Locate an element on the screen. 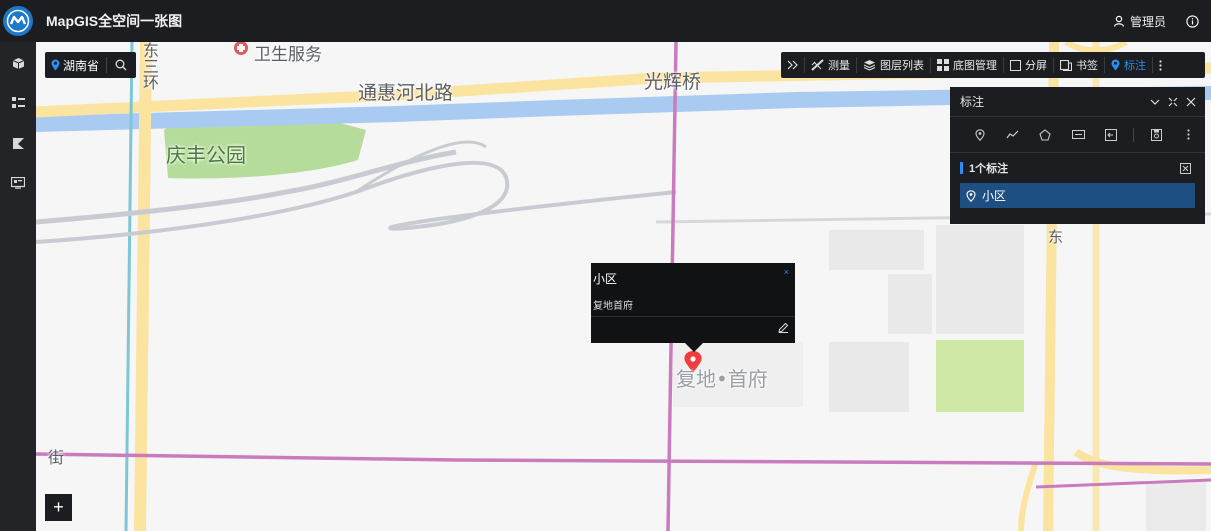 The width and height of the screenshot is (1211, 531). toolbar-measure: 测量 is located at coordinates (831, 65).